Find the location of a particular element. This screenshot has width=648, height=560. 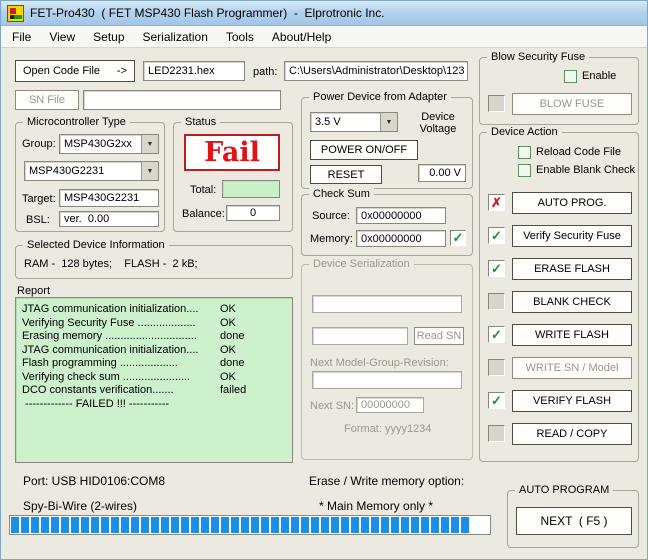

family-dropdown: MSP430G2xx ▼ is located at coordinates (109, 144).